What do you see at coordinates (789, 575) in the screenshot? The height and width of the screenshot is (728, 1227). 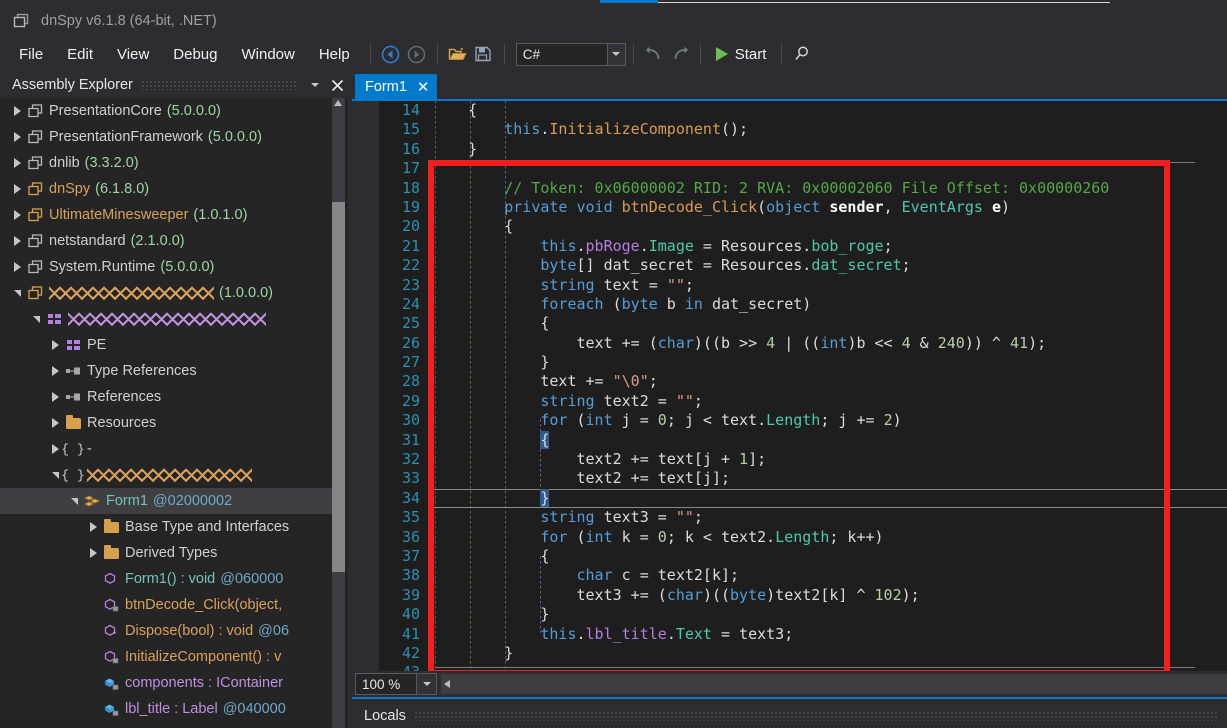 I see `code-line: 38 char c = text2[k];` at bounding box center [789, 575].